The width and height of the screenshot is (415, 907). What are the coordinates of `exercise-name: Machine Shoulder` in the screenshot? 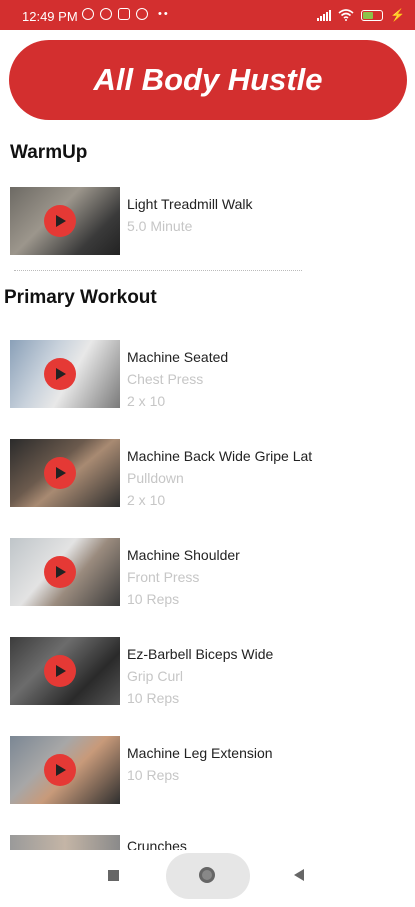 It's located at (183, 555).